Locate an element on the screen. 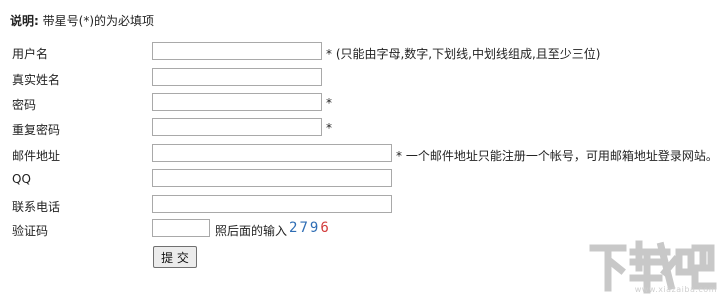  qq-label: QQ is located at coordinates (21, 179).